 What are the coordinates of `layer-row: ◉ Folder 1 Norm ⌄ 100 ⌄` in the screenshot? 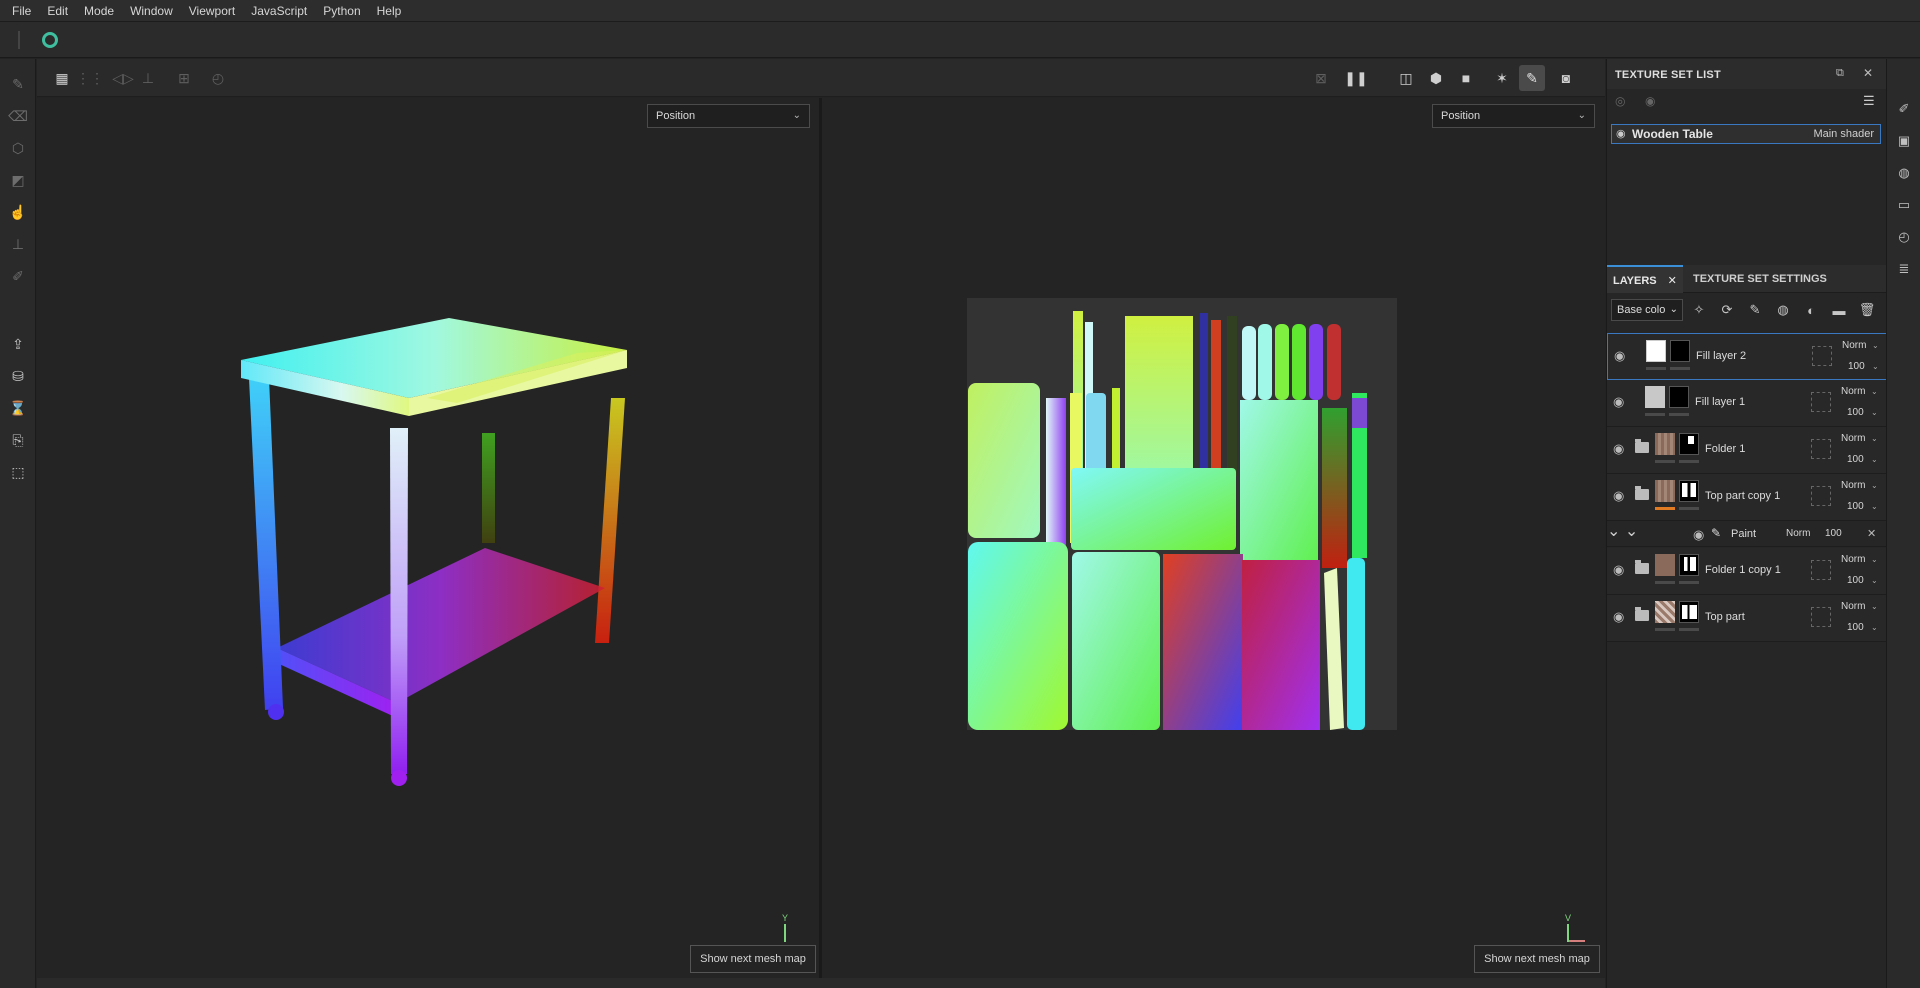 It's located at (1747, 450).